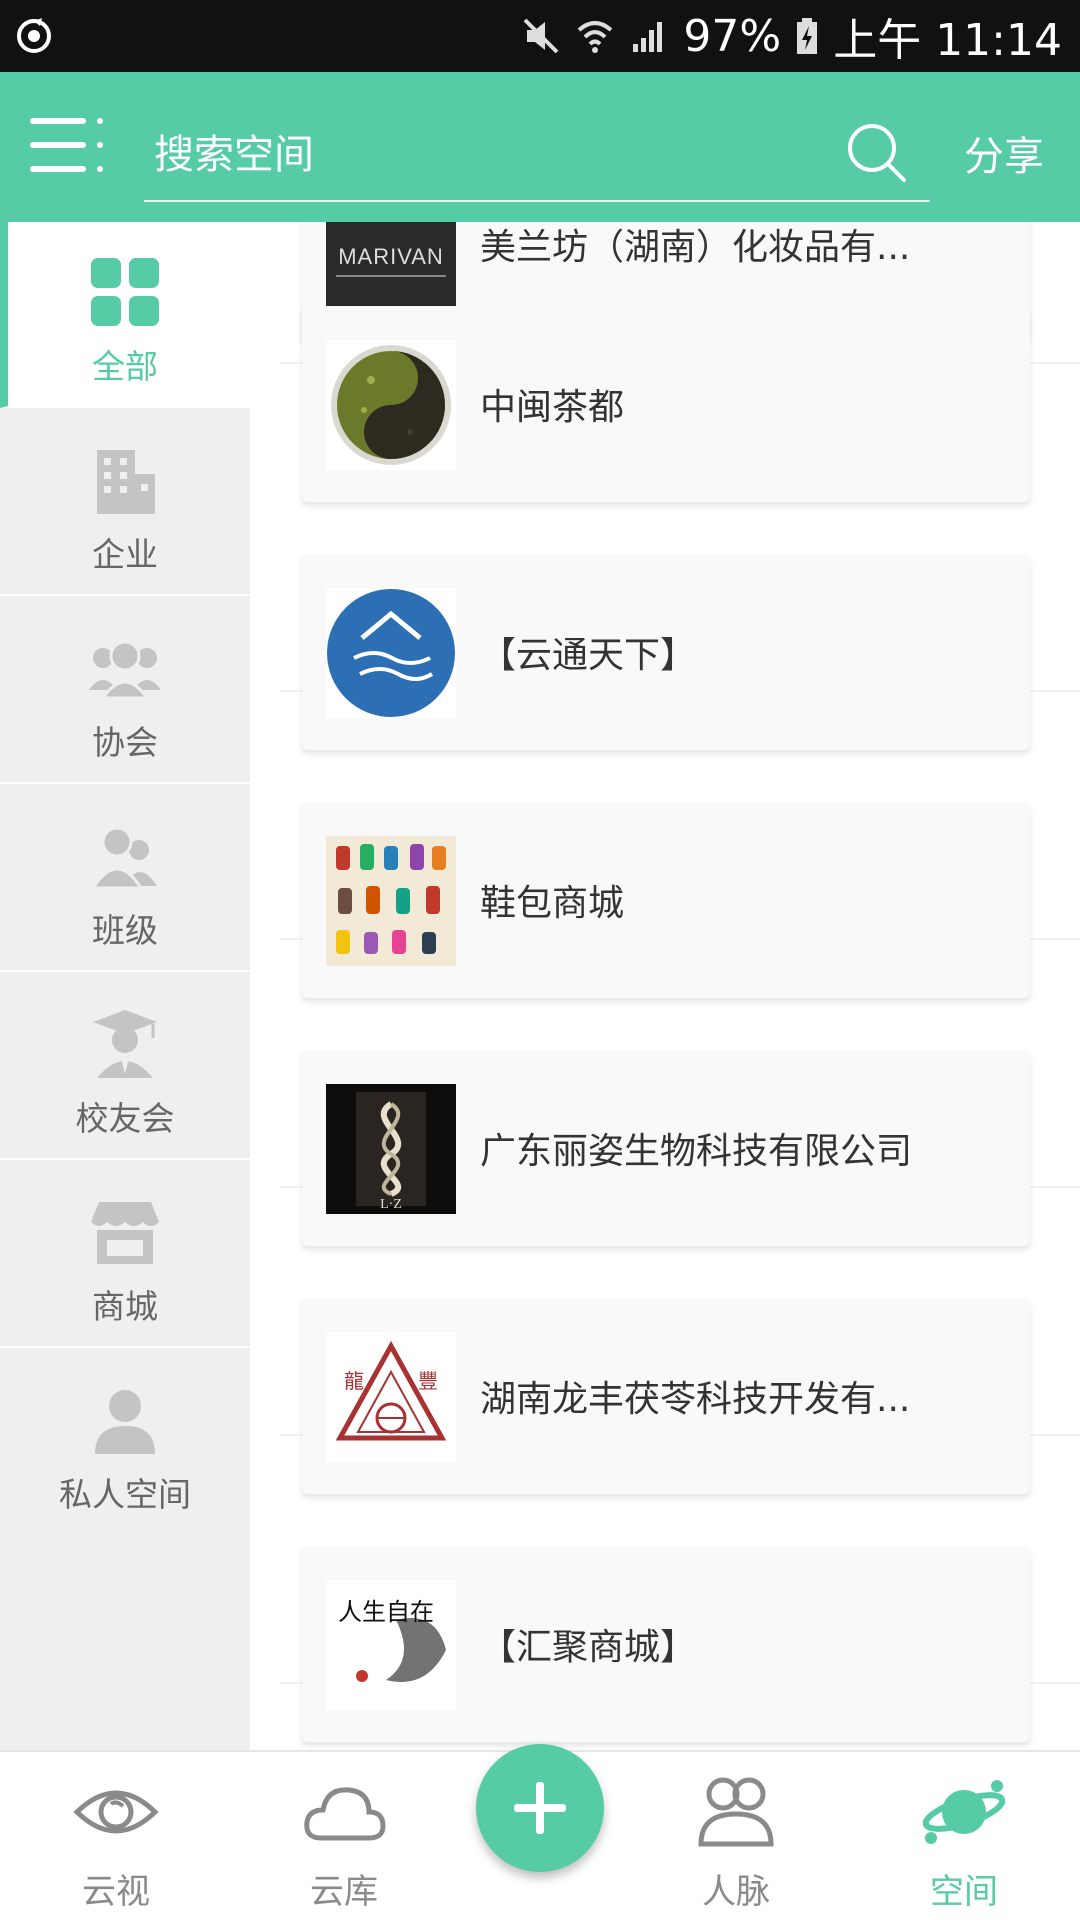 The image size is (1080, 1920). Describe the element at coordinates (125, 930) in the screenshot. I see `sidebar-item-label: 班级` at that location.